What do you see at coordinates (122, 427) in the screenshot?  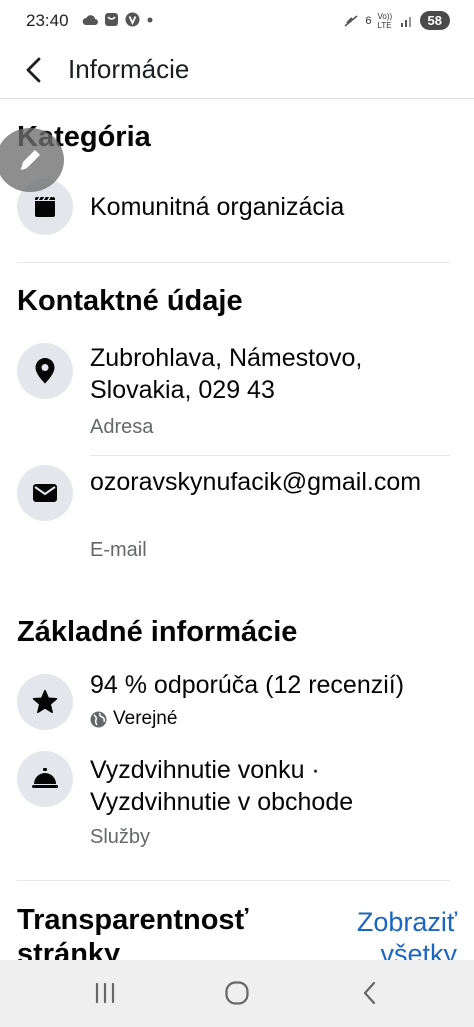 I see `address-label: Adresa` at bounding box center [122, 427].